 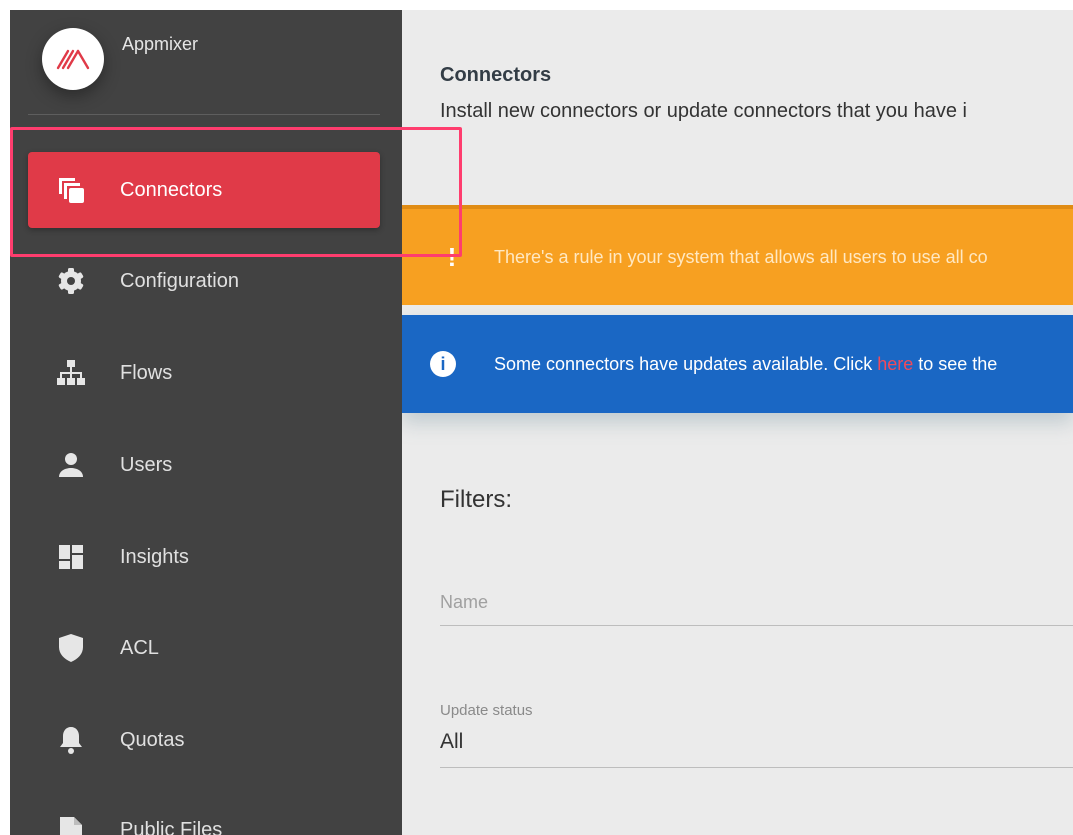 What do you see at coordinates (443, 364) in the screenshot?
I see `info-icon: i` at bounding box center [443, 364].